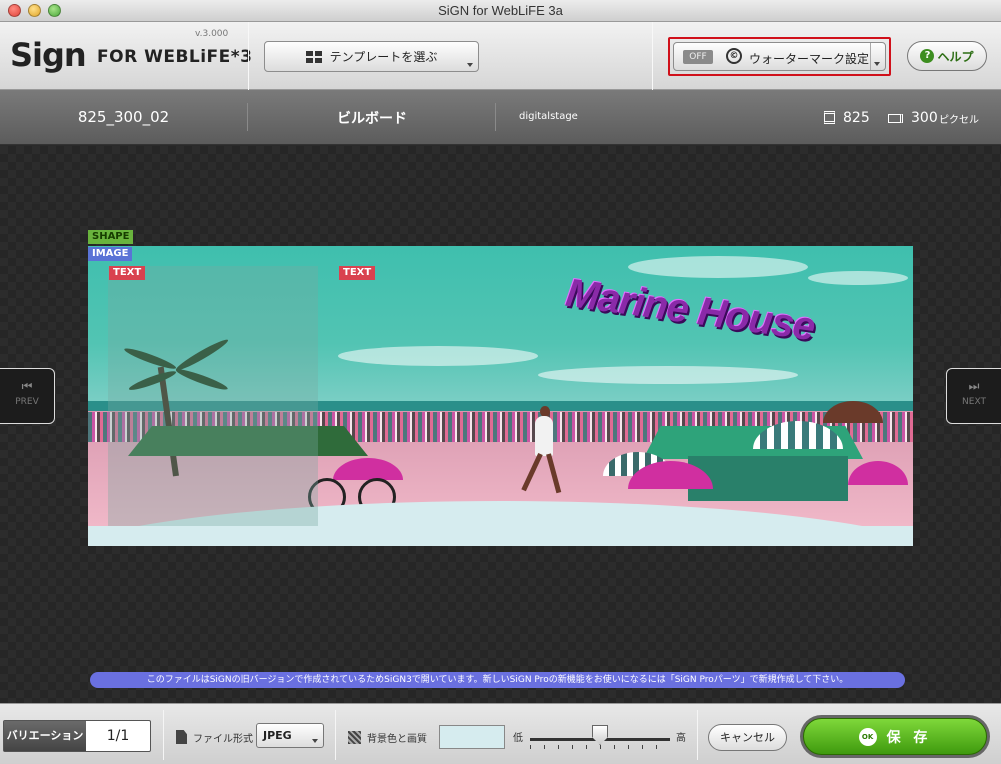 The image size is (1001, 764). I want to click on help-label: ヘルプ, so click(955, 56).